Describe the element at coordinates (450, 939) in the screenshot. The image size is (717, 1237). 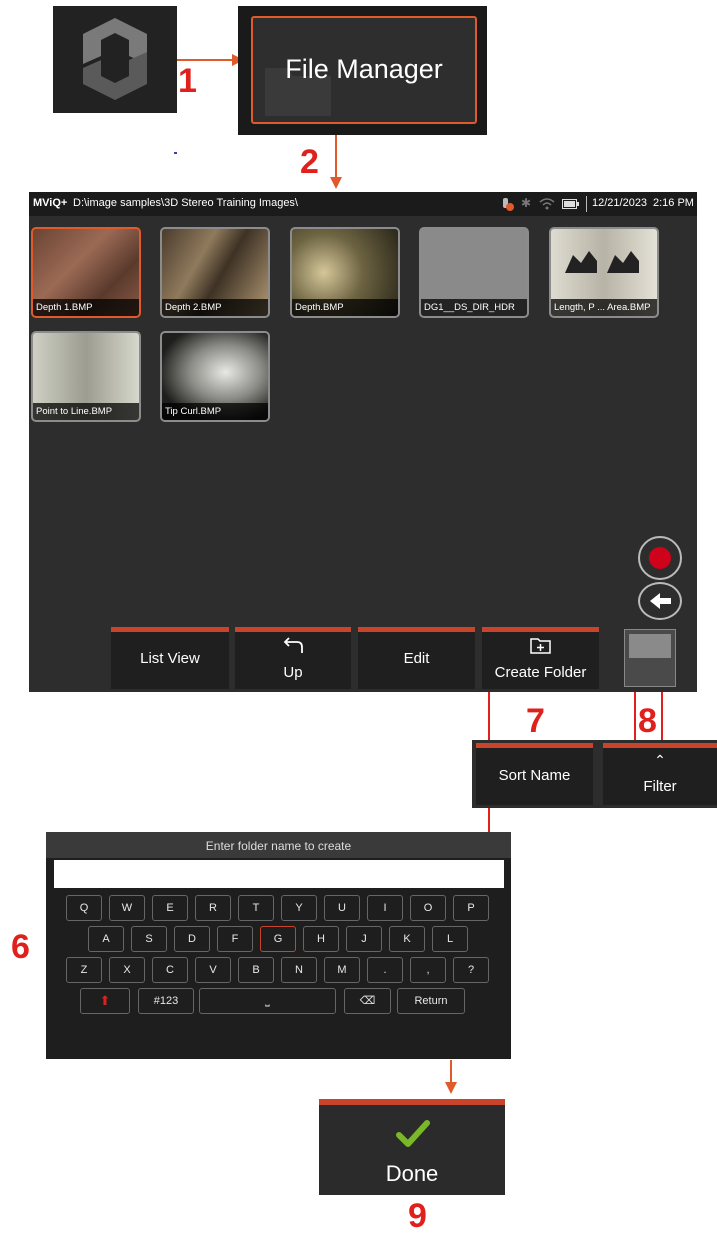
I see `key-l: L` at that location.